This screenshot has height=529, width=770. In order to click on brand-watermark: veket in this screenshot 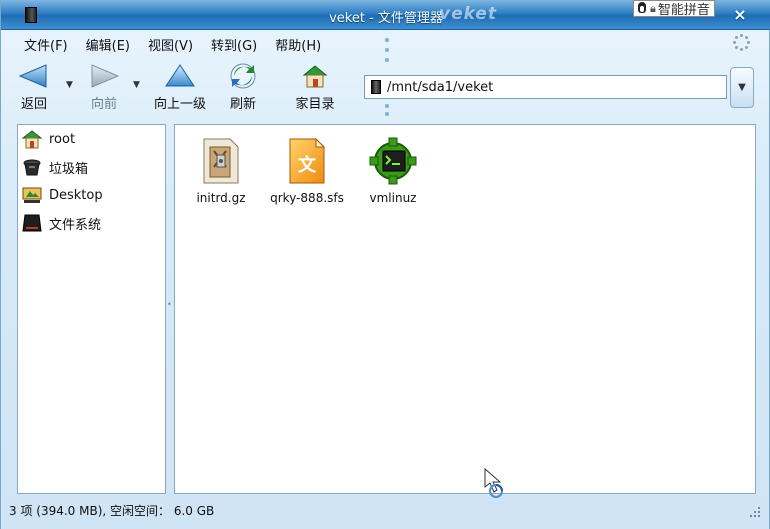, I will do `click(468, 14)`.